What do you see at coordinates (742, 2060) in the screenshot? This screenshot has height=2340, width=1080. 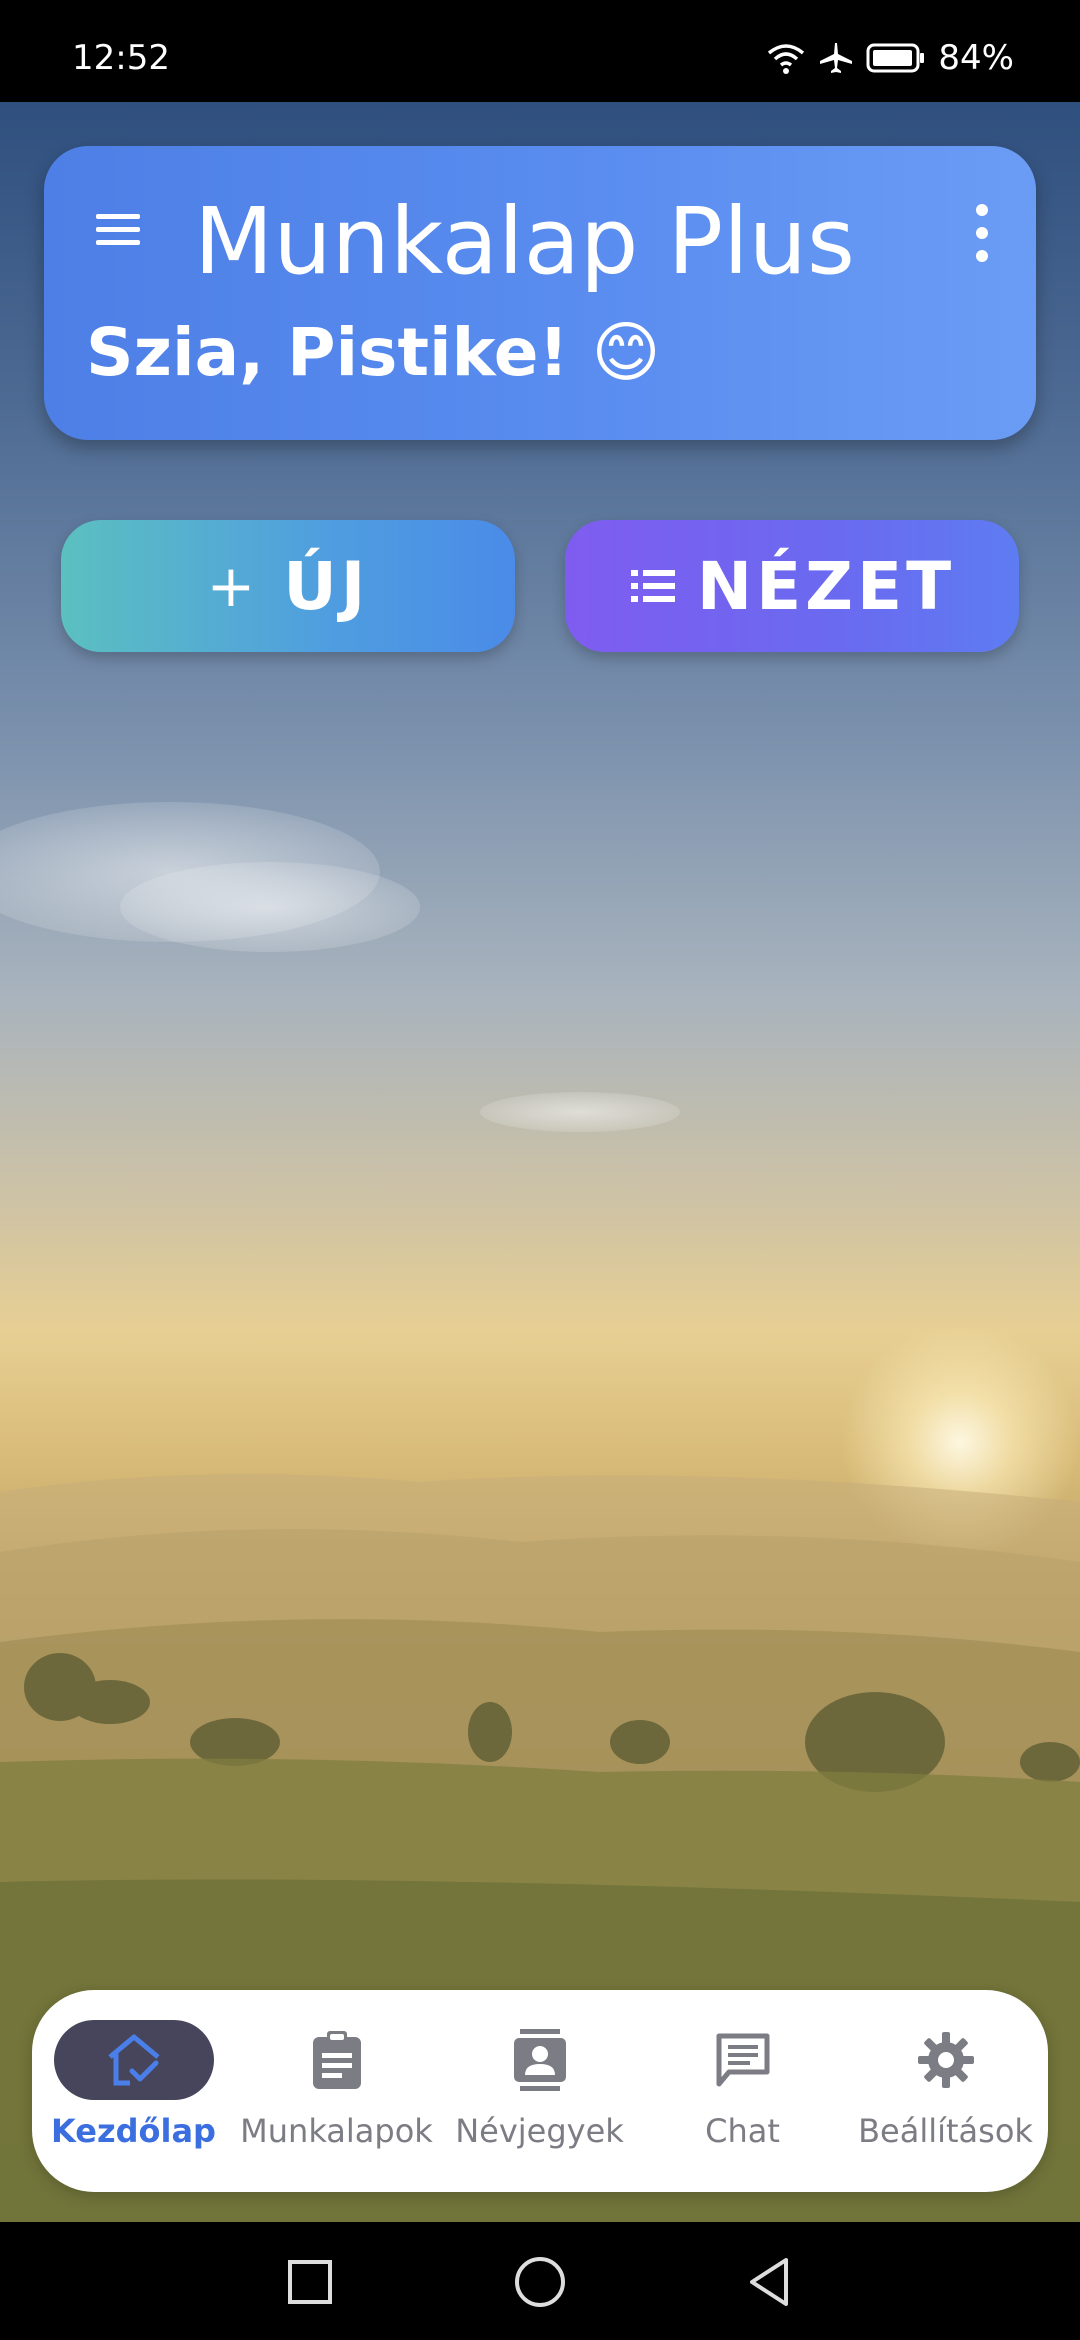 I see `chat-icon` at bounding box center [742, 2060].